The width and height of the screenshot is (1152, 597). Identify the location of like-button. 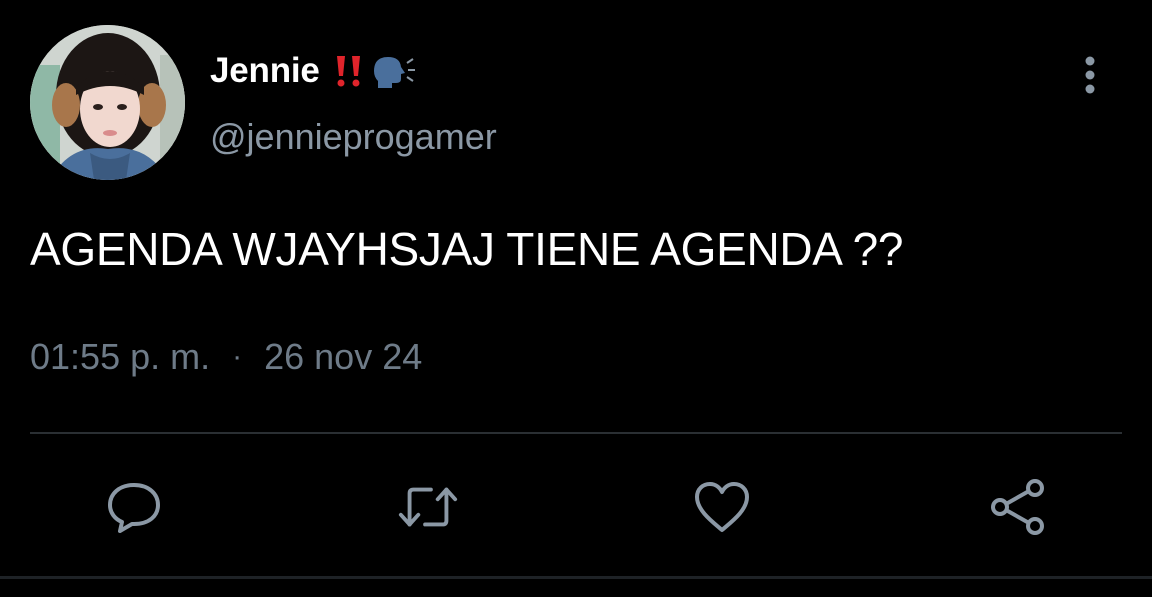
(722, 507).